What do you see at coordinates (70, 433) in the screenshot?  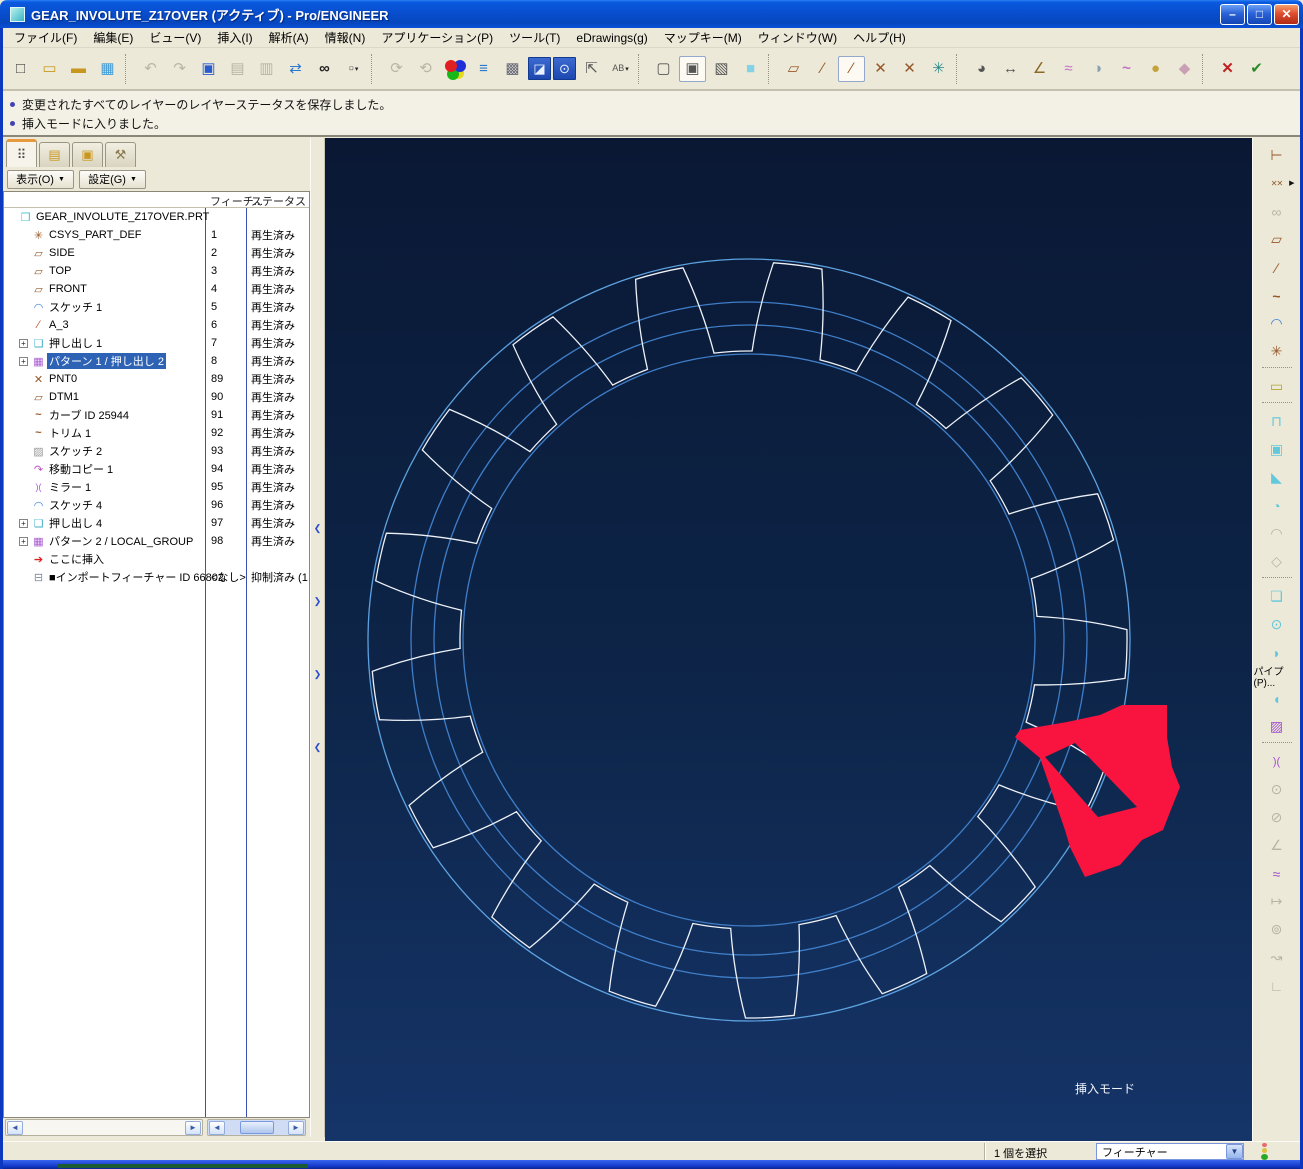 I see `feature-label: トリム 1` at bounding box center [70, 433].